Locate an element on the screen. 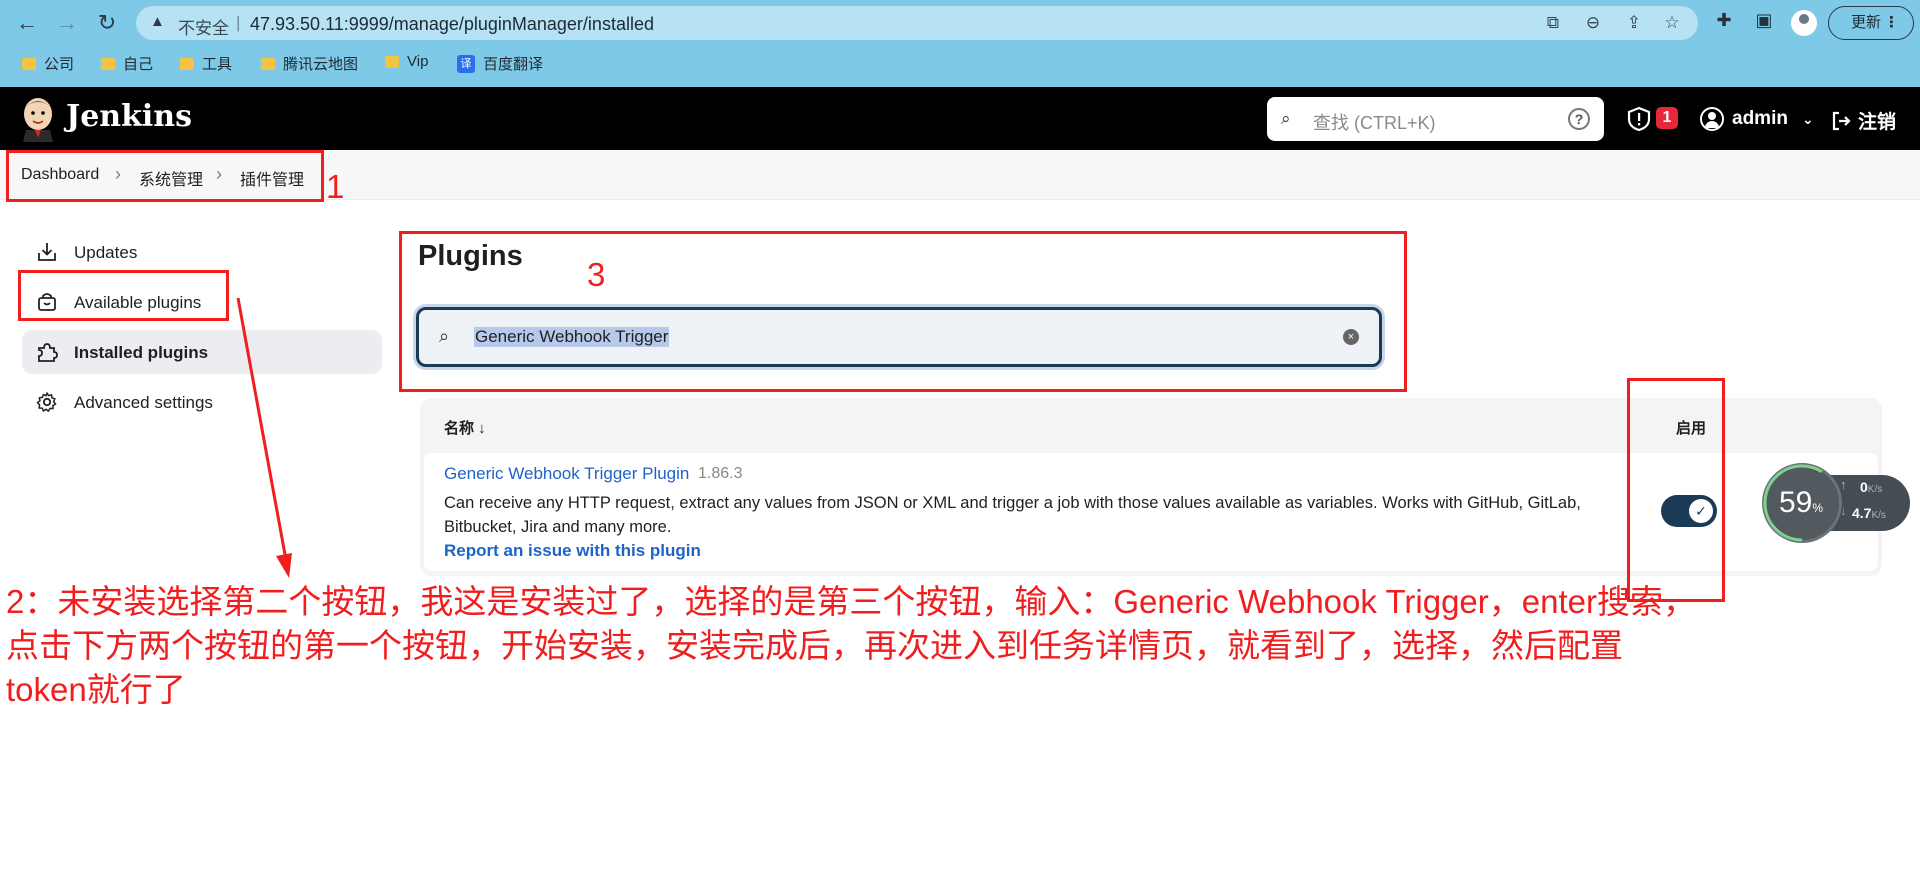  download-speed-value: 4.7 is located at coordinates (1862, 513).